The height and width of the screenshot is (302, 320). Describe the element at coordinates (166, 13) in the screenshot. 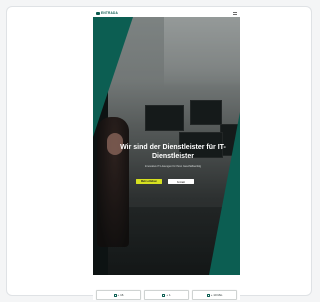

I see `top-navigation-bar: ENTRADA` at that location.